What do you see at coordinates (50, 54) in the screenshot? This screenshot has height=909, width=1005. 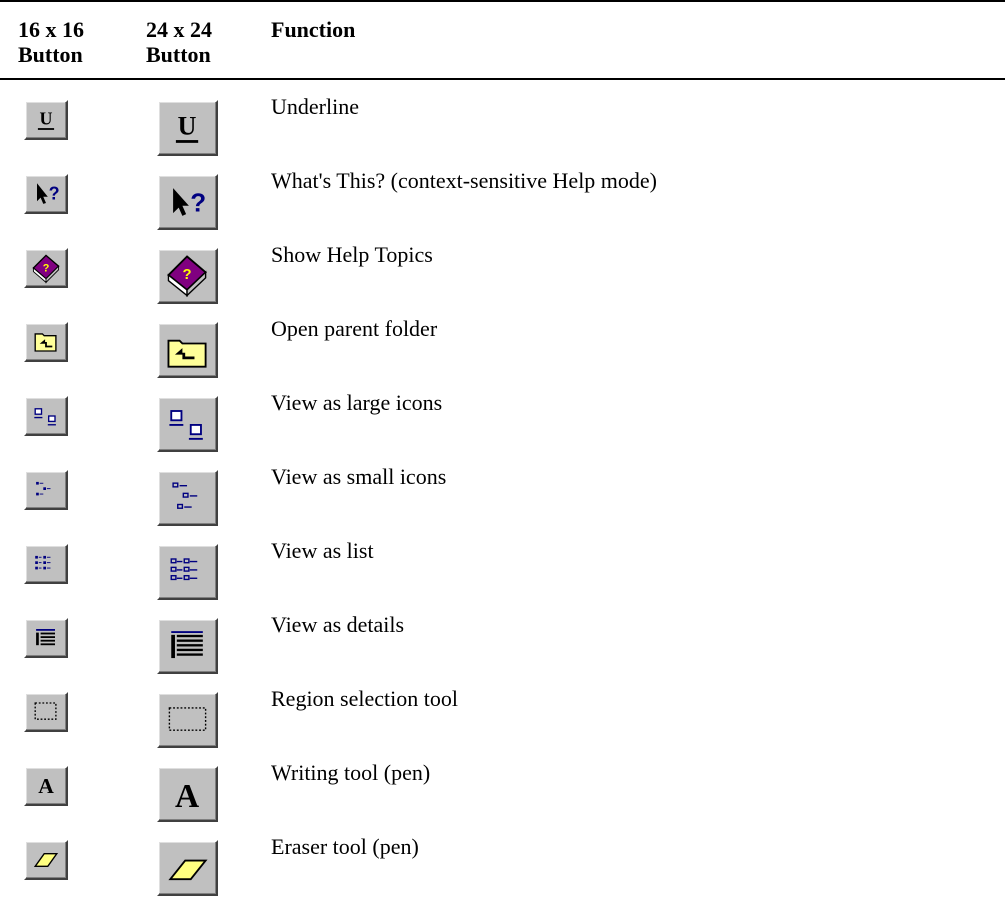 I see `header-16-line2: Button` at bounding box center [50, 54].